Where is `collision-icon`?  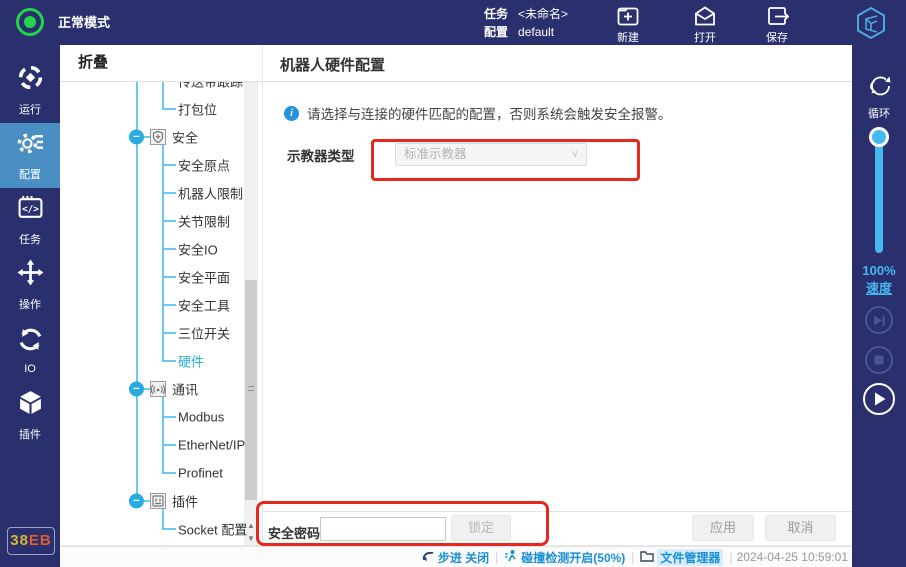
collision-icon is located at coordinates (511, 557).